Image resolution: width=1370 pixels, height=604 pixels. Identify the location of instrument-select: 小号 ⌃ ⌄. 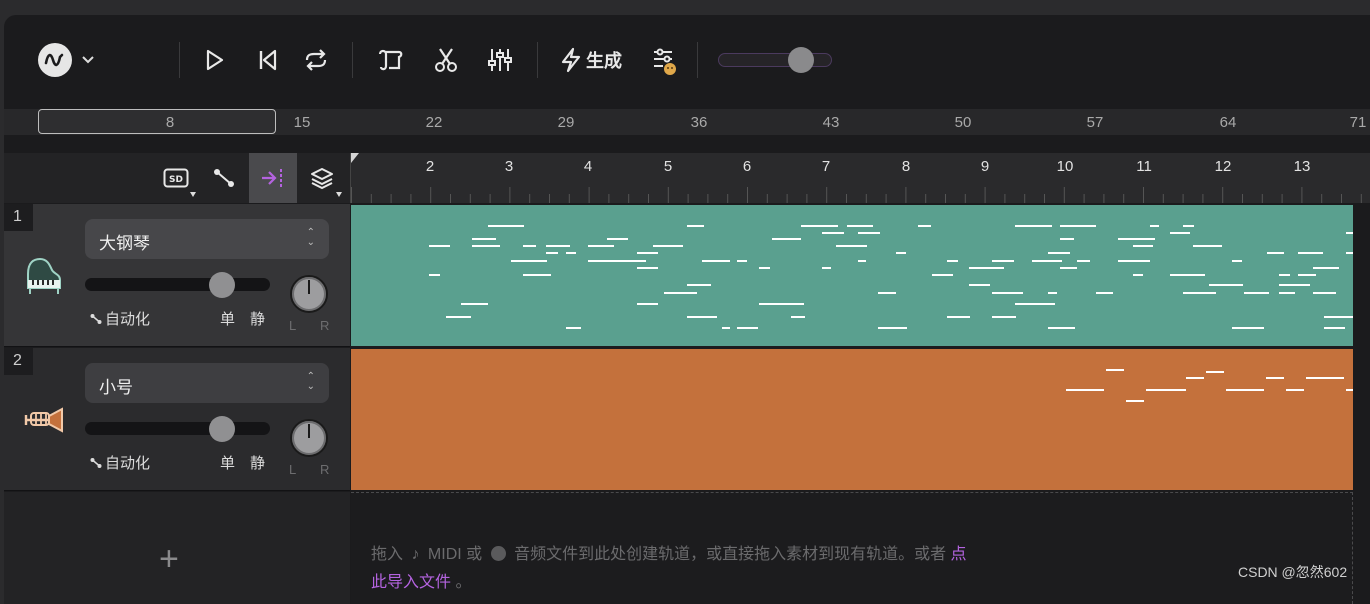
(207, 383).